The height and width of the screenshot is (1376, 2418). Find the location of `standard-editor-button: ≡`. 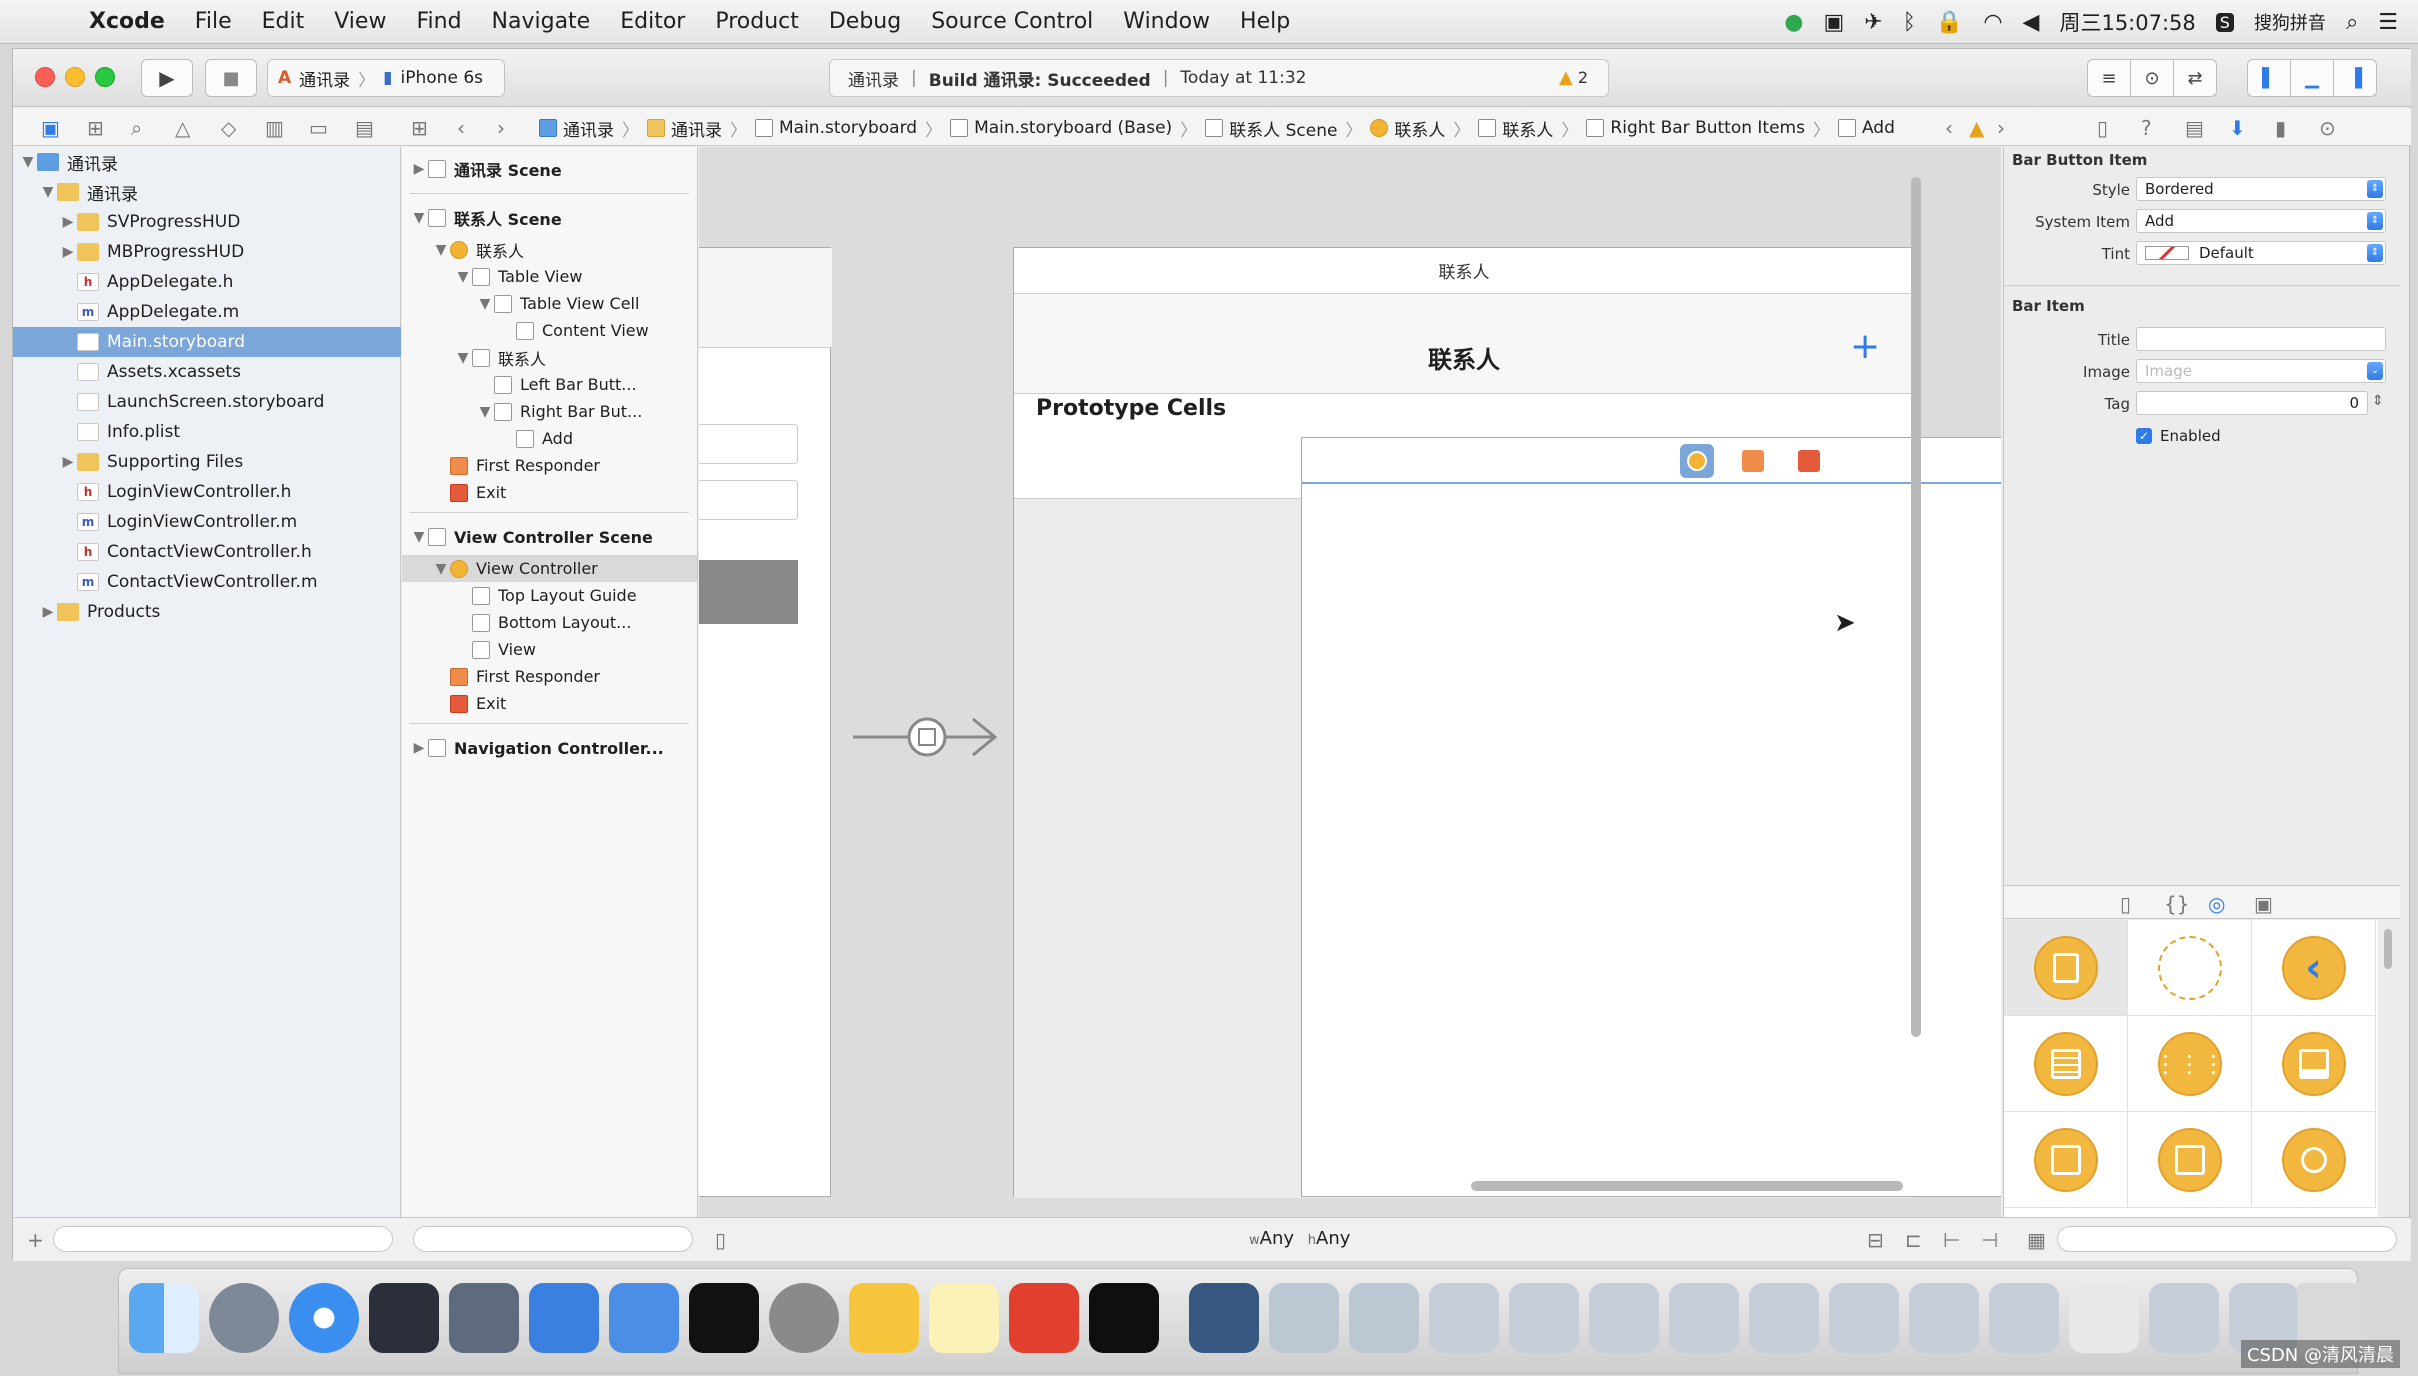

standard-editor-button: ≡ is located at coordinates (2109, 78).